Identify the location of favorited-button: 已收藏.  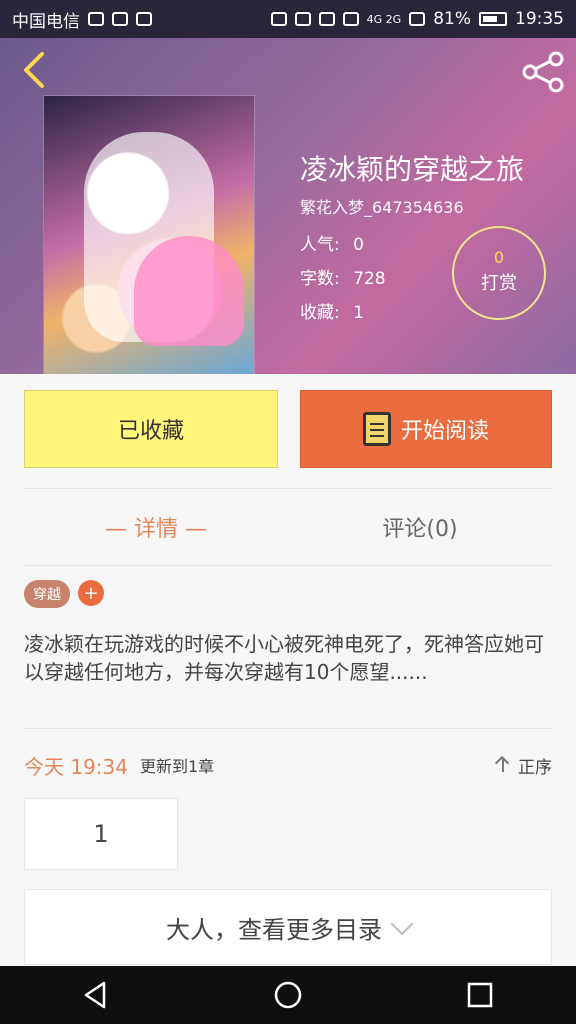
(151, 429).